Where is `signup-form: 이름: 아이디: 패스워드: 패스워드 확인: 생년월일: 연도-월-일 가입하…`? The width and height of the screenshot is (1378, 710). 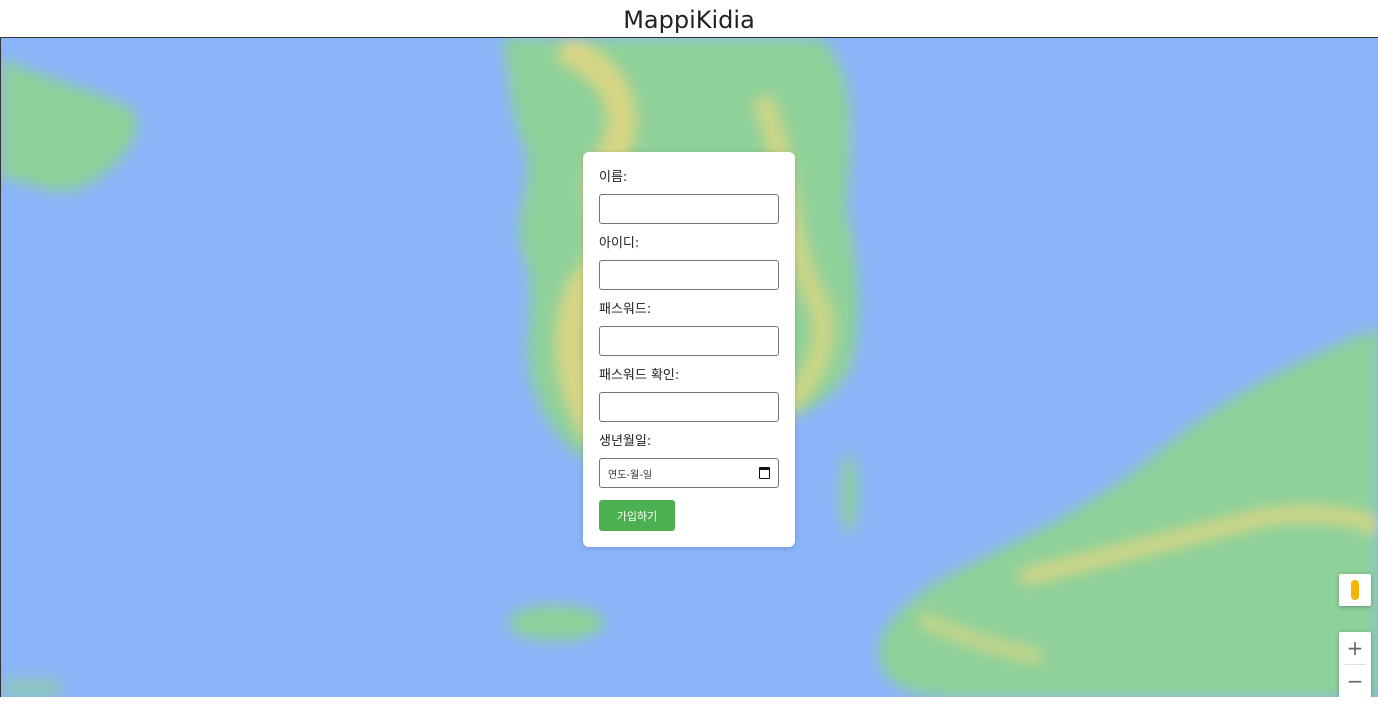 signup-form: 이름: 아이디: 패스워드: 패스워드 확인: 생년월일: 연도-월-일 가입하… is located at coordinates (689, 349).